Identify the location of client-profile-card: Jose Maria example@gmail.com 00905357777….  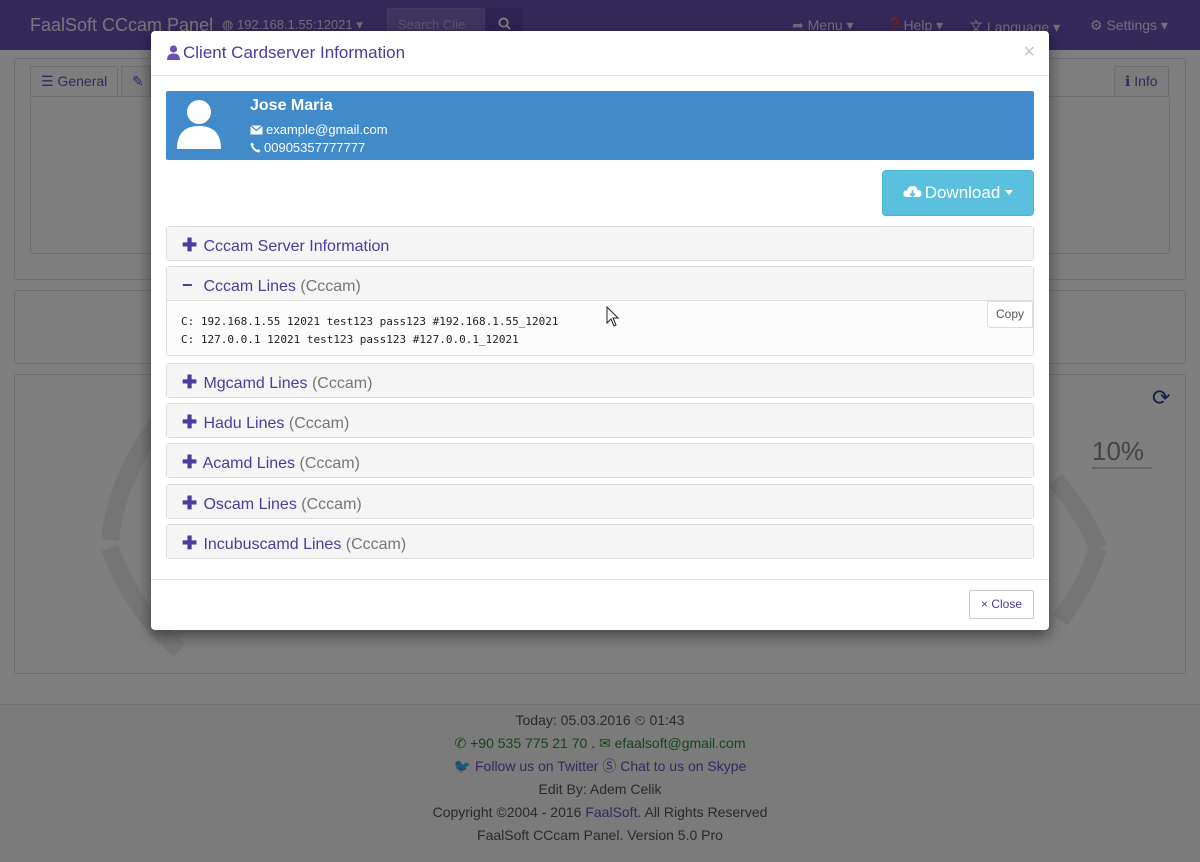
(600, 125).